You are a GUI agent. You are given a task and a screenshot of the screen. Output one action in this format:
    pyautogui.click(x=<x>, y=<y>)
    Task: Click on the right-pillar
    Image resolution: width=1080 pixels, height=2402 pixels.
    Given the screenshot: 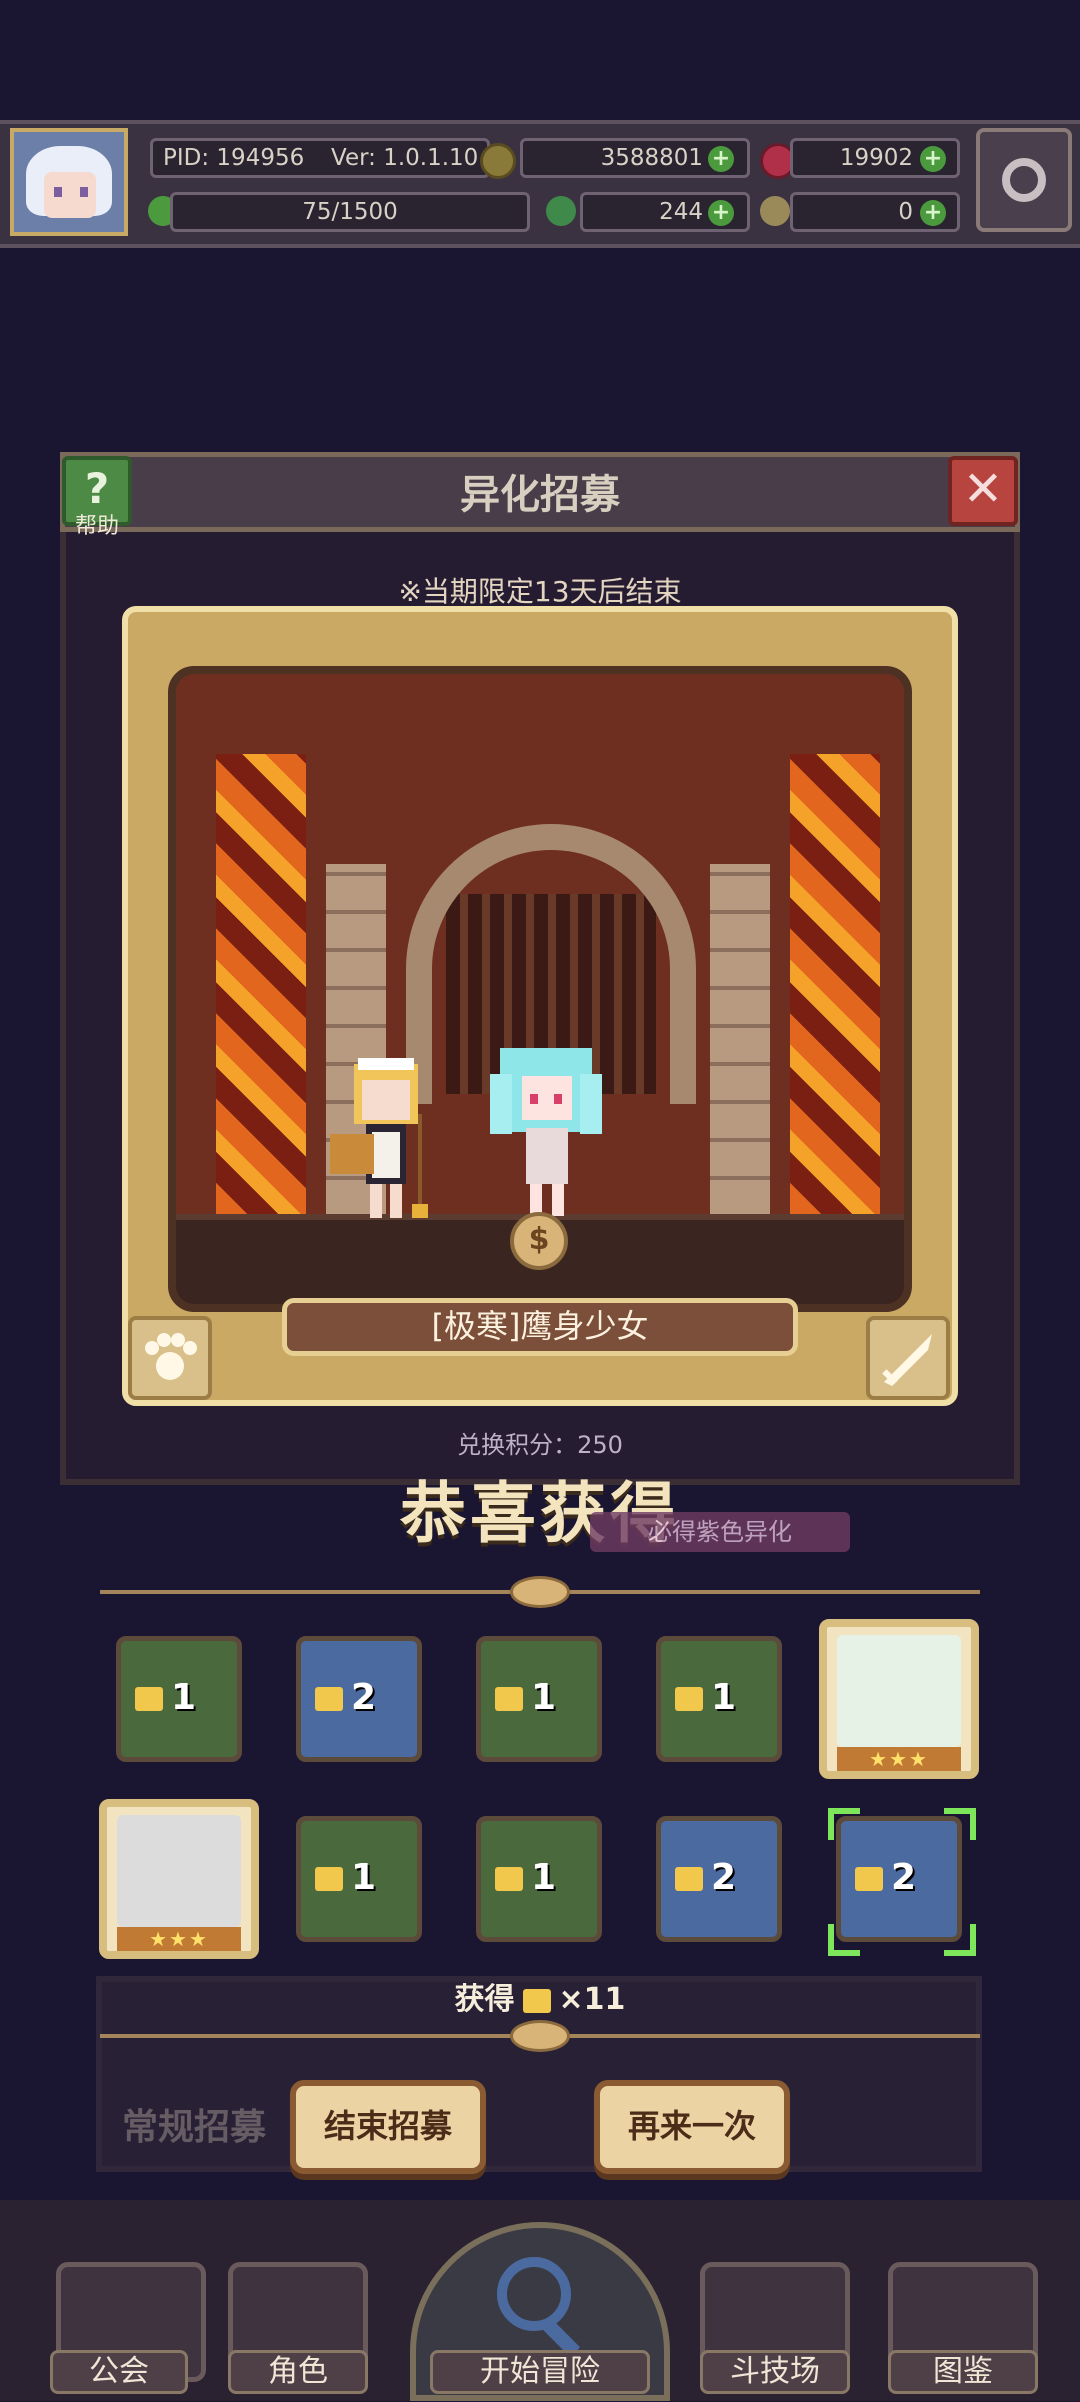 What is the action you would take?
    pyautogui.click(x=740, y=1039)
    